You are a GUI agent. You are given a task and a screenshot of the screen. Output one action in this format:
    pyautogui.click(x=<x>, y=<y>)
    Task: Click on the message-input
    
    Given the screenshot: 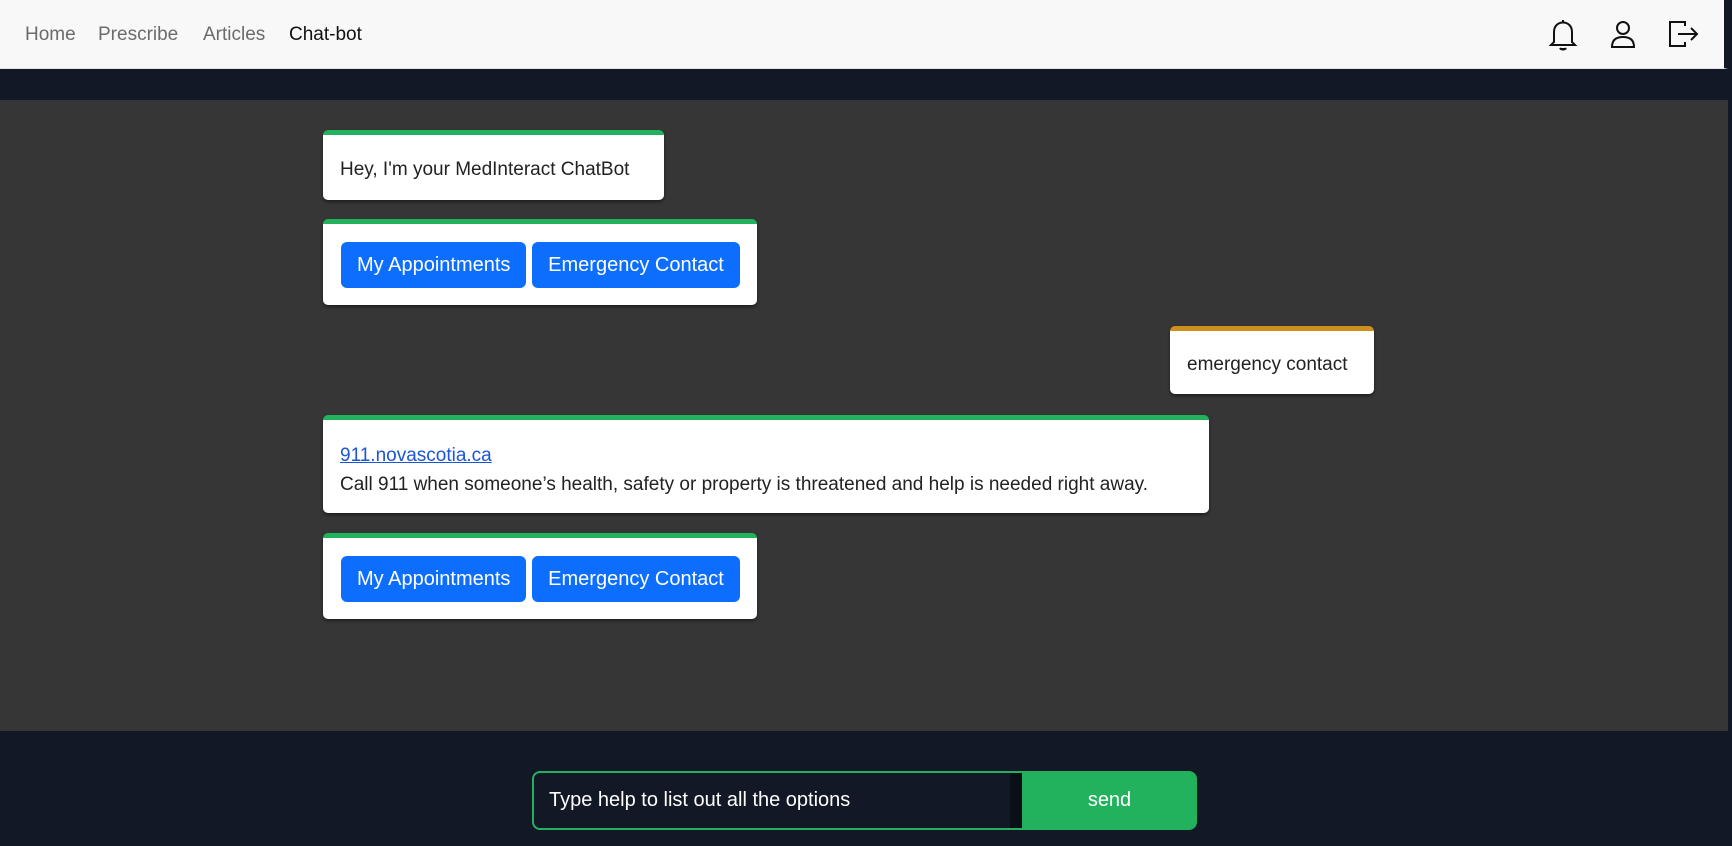 What is the action you would take?
    pyautogui.click(x=777, y=800)
    